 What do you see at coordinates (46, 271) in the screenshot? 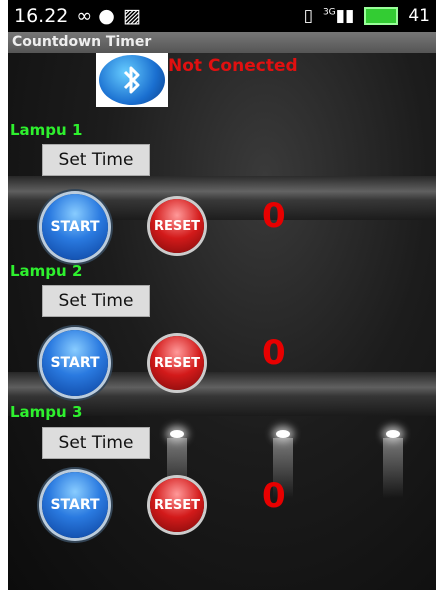
I see `timer-label: Lampu 2` at bounding box center [46, 271].